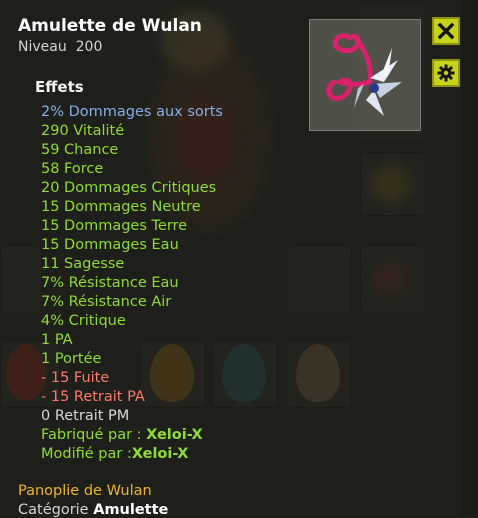 This screenshot has height=518, width=478. What do you see at coordinates (85, 416) in the screenshot?
I see `effect-line: 0 Retrait PM` at bounding box center [85, 416].